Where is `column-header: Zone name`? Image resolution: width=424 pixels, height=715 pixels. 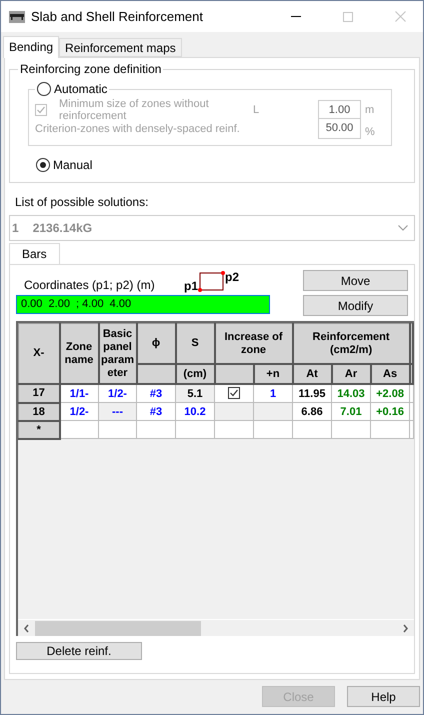
column-header: Zone name is located at coordinates (79, 354).